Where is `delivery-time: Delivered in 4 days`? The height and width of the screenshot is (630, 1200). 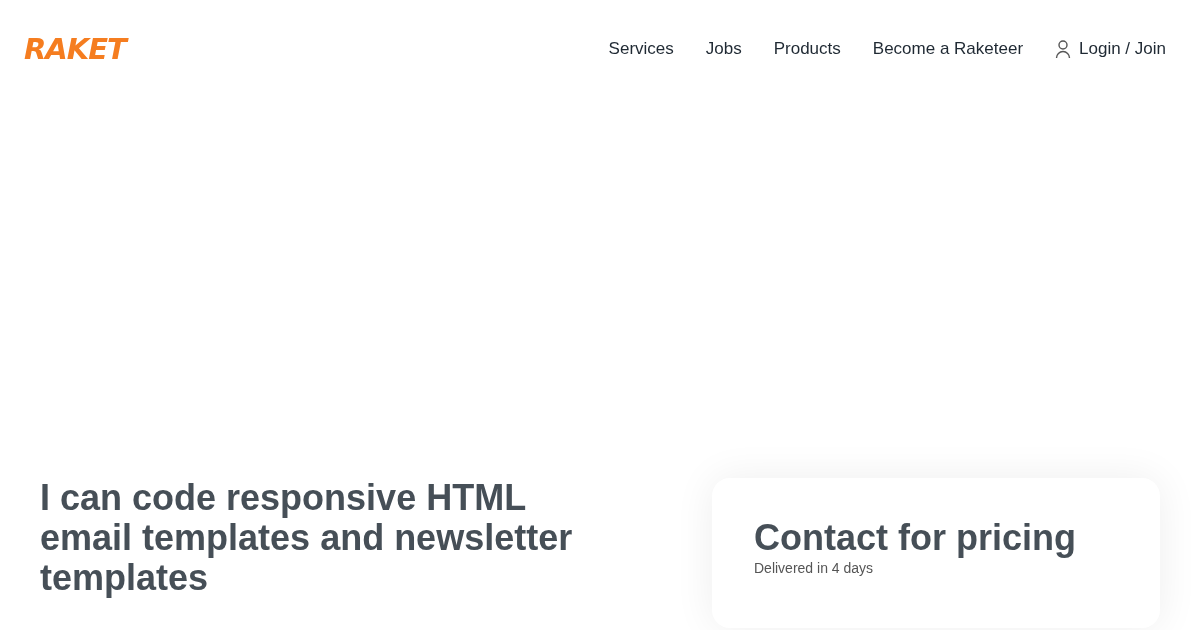
delivery-time: Delivered in 4 days is located at coordinates (814, 568).